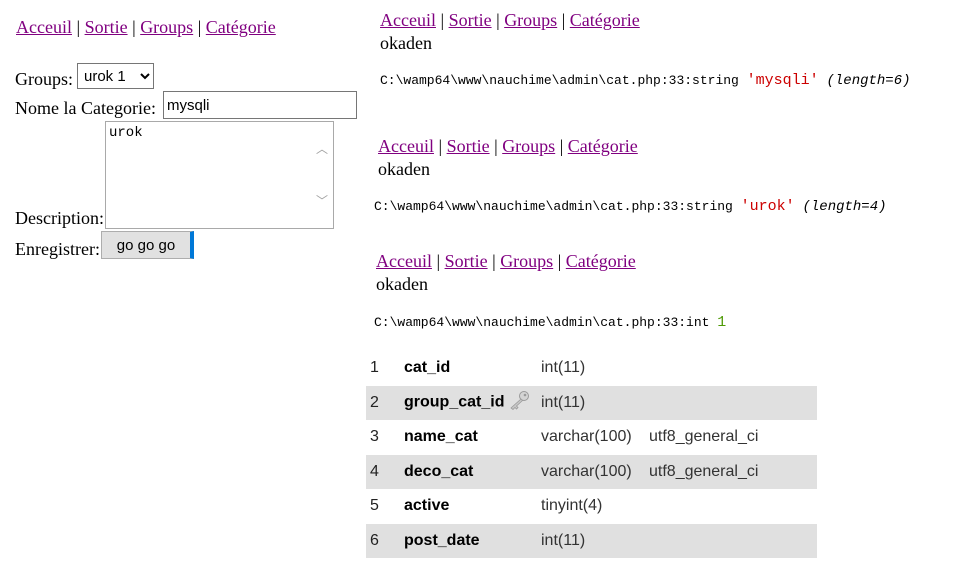 This screenshot has height=562, width=966. I want to click on nav-bar-output-1: Acceuil | Sortie | Groups | Catégorie, so click(510, 20).